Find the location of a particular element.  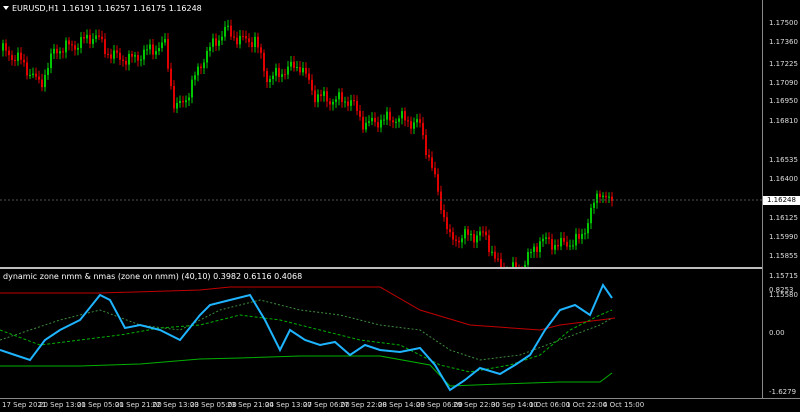

time-label: 4 Oct 15:00 is located at coordinates (624, 405).